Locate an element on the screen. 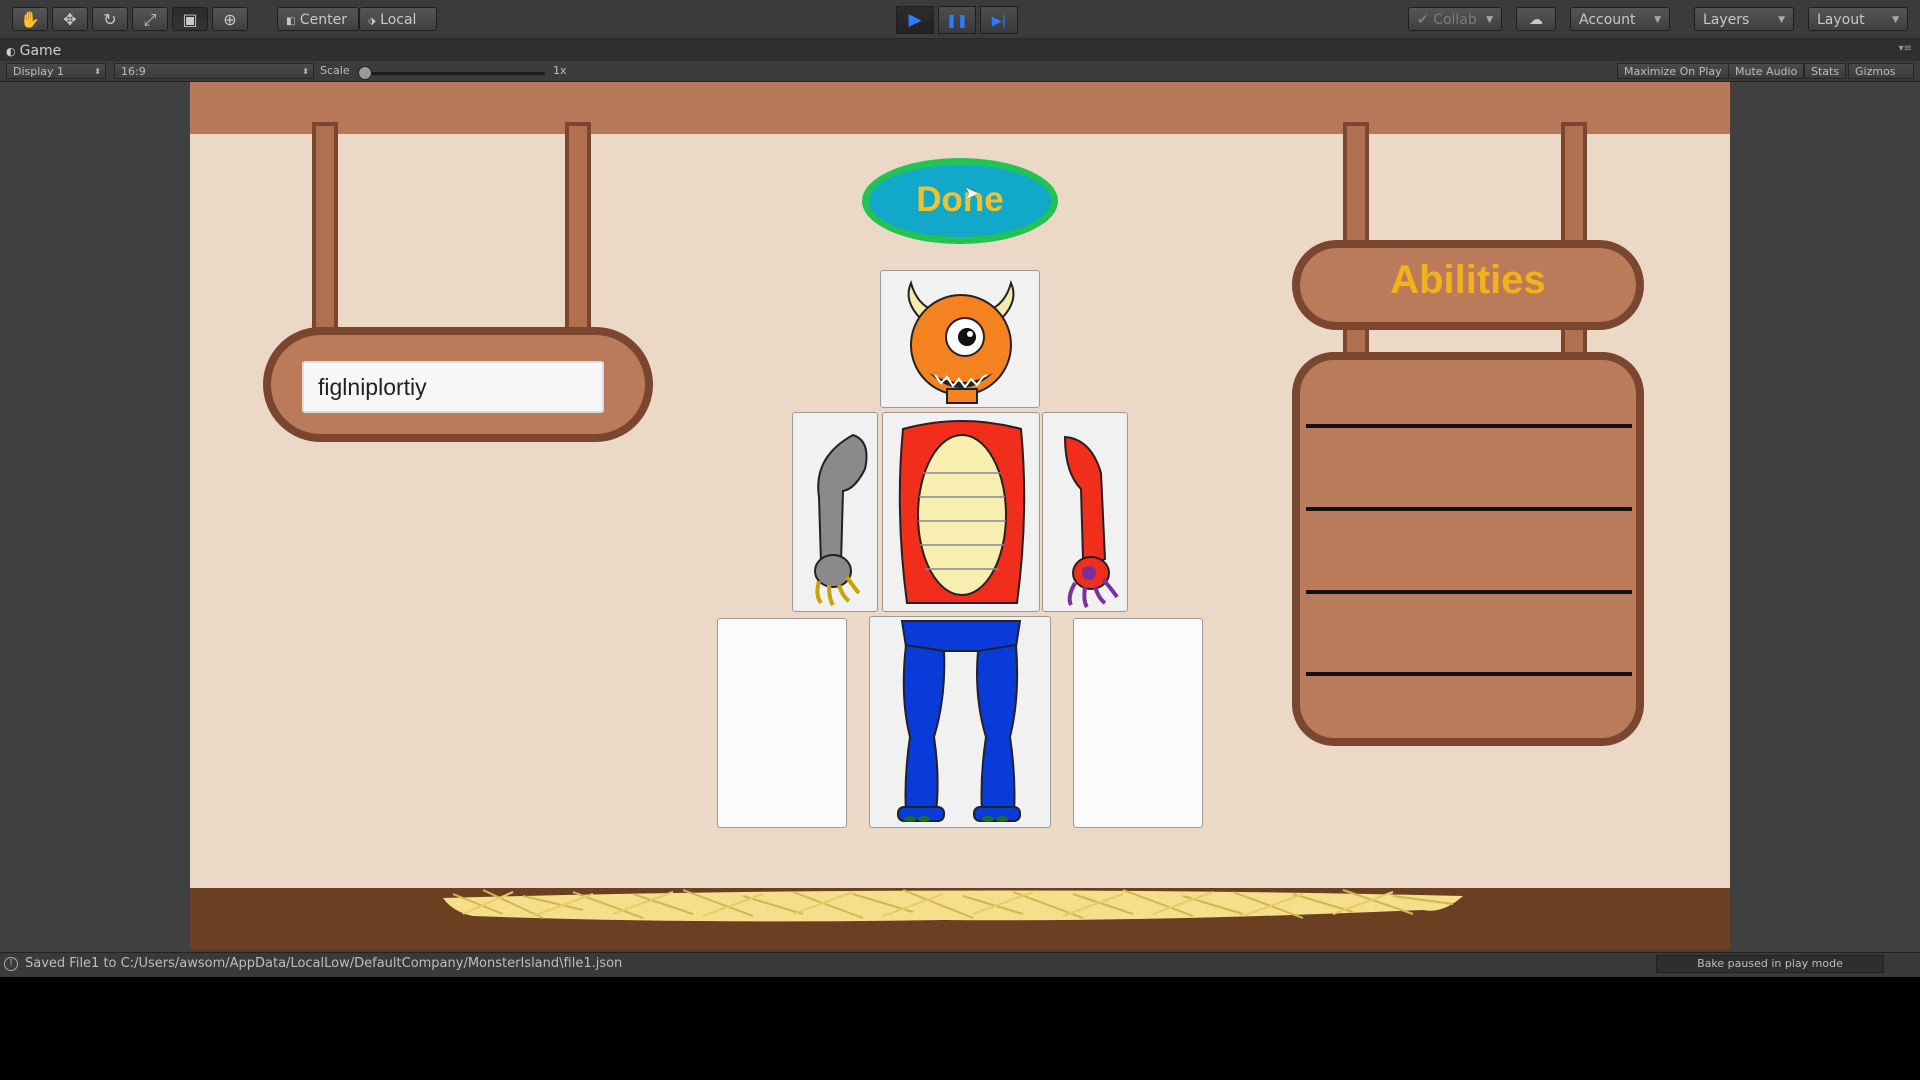 The width and height of the screenshot is (1920, 1080). aspect-label: 16:9 is located at coordinates (133, 71).